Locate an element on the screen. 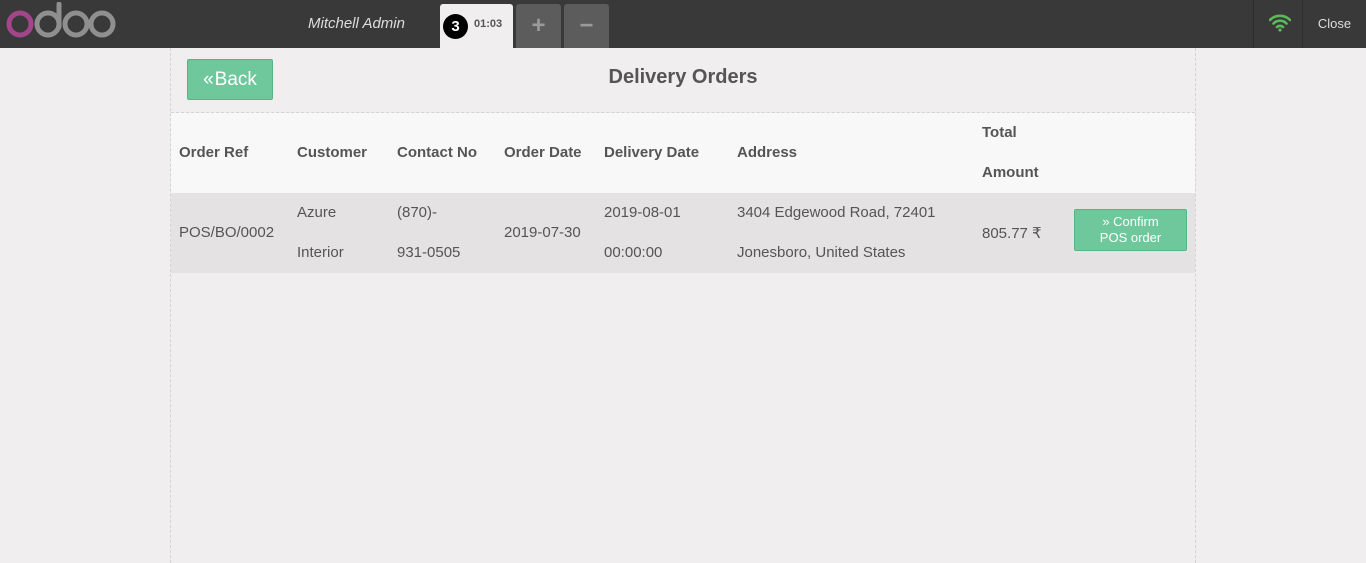  customer-name-cont: Interior is located at coordinates (320, 252).